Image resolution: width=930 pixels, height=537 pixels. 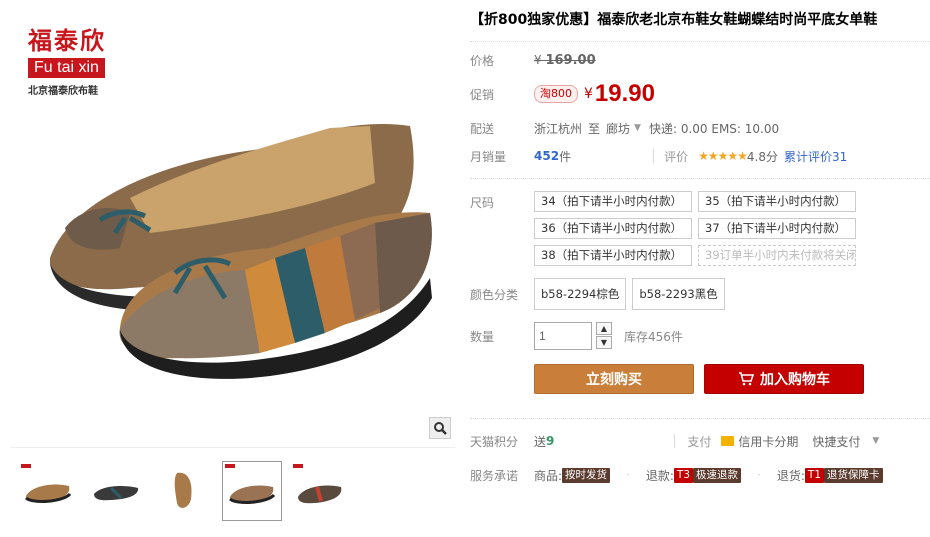 I want to click on shipping-row: 配送 浙江杭州 至 廊坊 ▼ 快递: 0.00 EMS: 10.00, so click(x=700, y=128).